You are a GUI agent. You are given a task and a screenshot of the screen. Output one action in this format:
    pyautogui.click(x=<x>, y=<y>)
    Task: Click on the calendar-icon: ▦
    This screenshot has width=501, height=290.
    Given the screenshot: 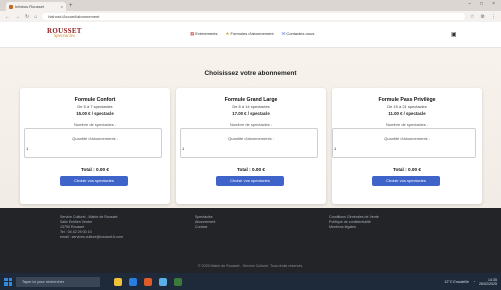 What is the action you would take?
    pyautogui.click(x=192, y=33)
    